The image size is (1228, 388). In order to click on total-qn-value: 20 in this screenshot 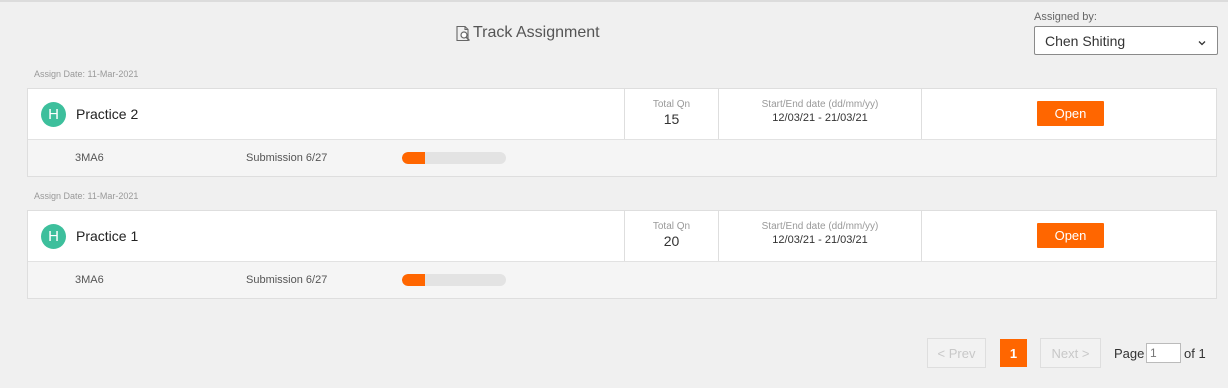, I will do `click(671, 241)`.